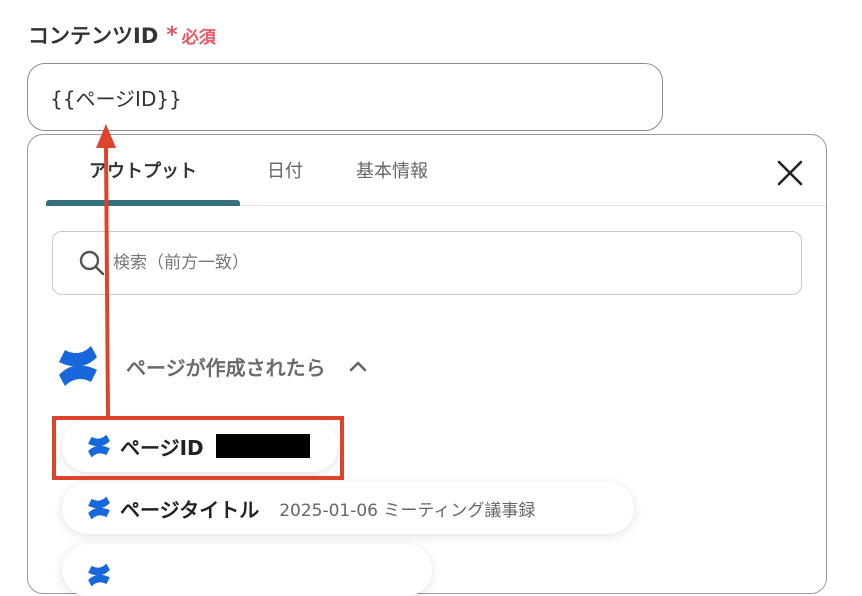 Image resolution: width=862 pixels, height=596 pixels. I want to click on tab-output: アウトプット, so click(143, 170).